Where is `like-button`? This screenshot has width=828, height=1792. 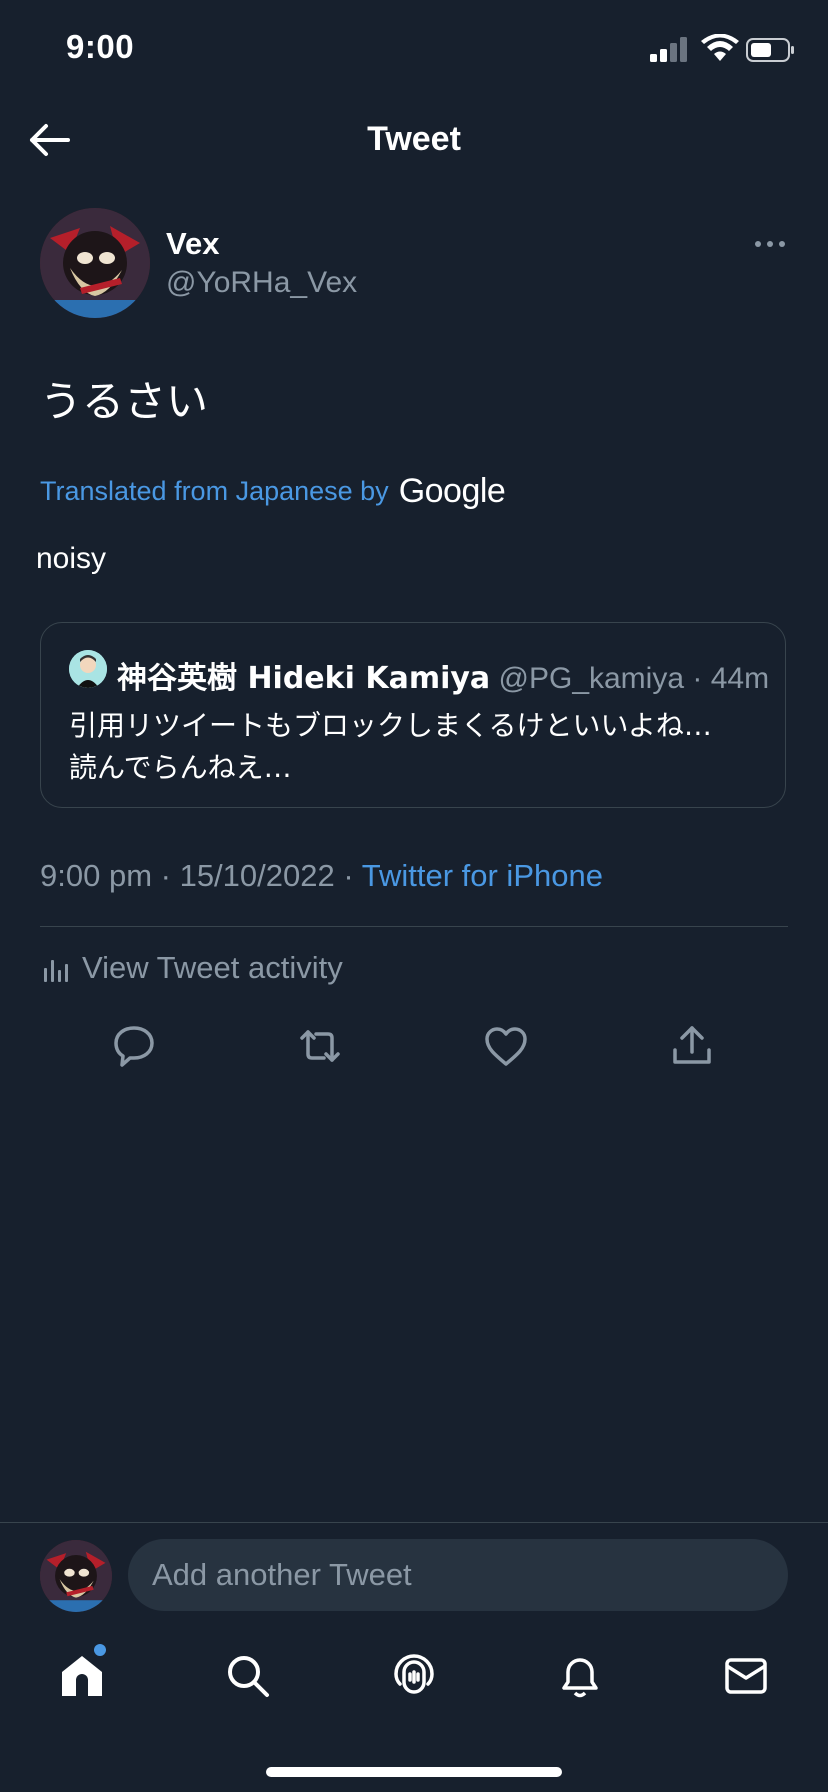 like-button is located at coordinates (506, 1046).